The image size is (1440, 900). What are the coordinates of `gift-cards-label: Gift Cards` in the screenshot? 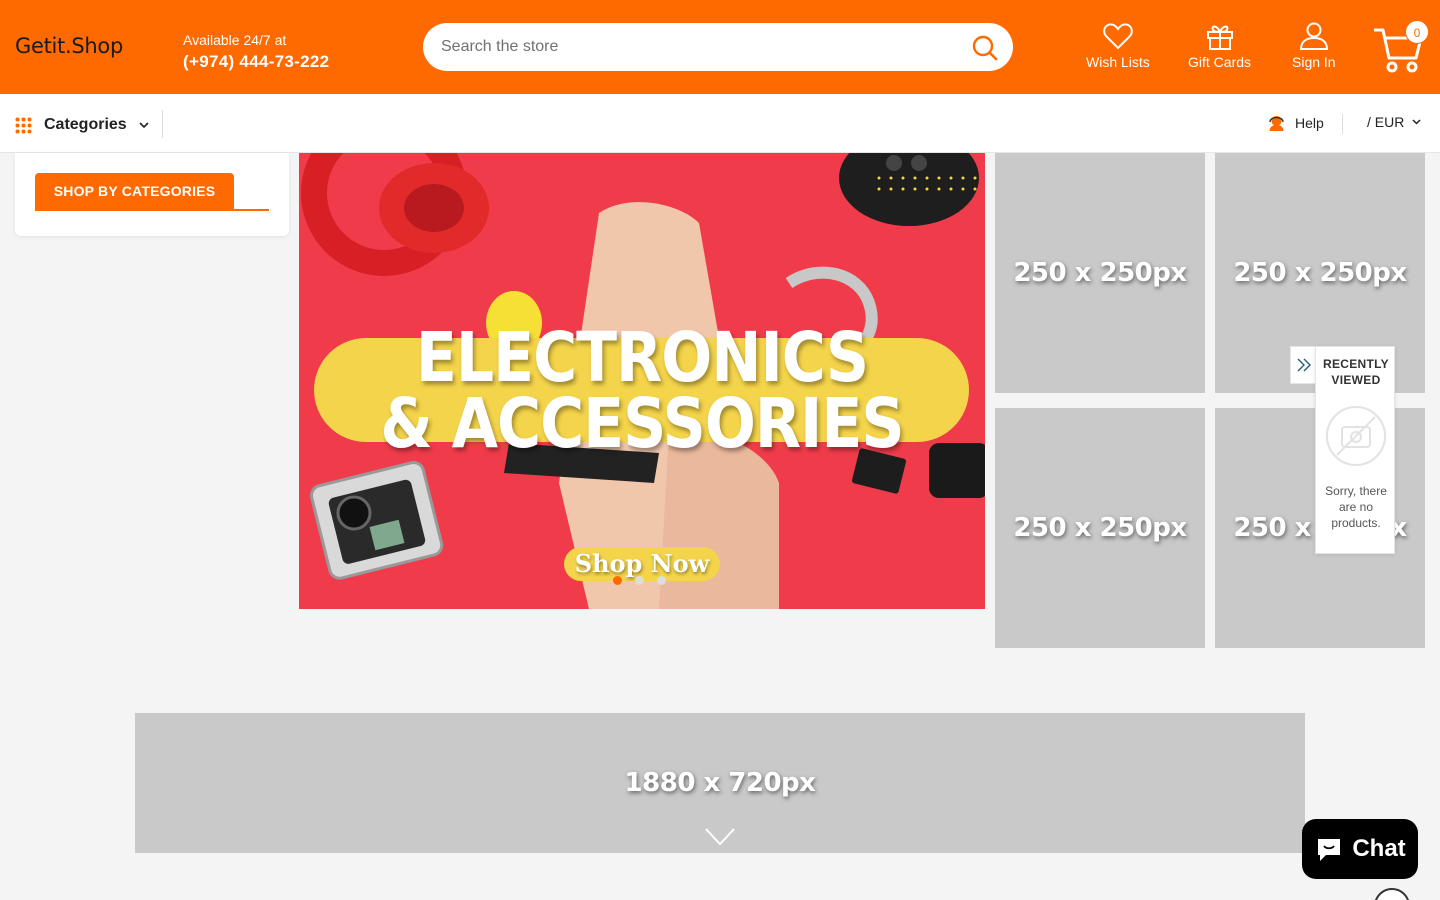 It's located at (1220, 62).